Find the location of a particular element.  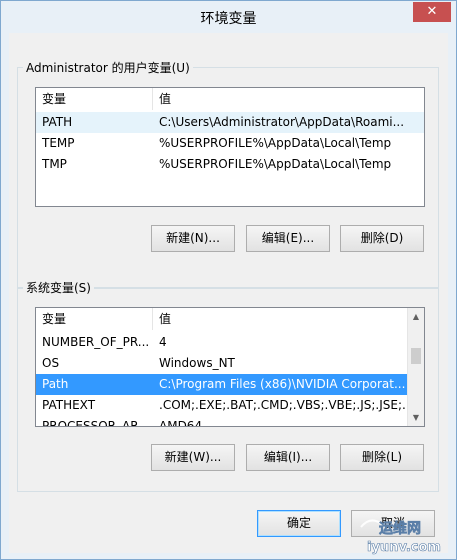

variable-value: Windows_NT is located at coordinates (197, 363).